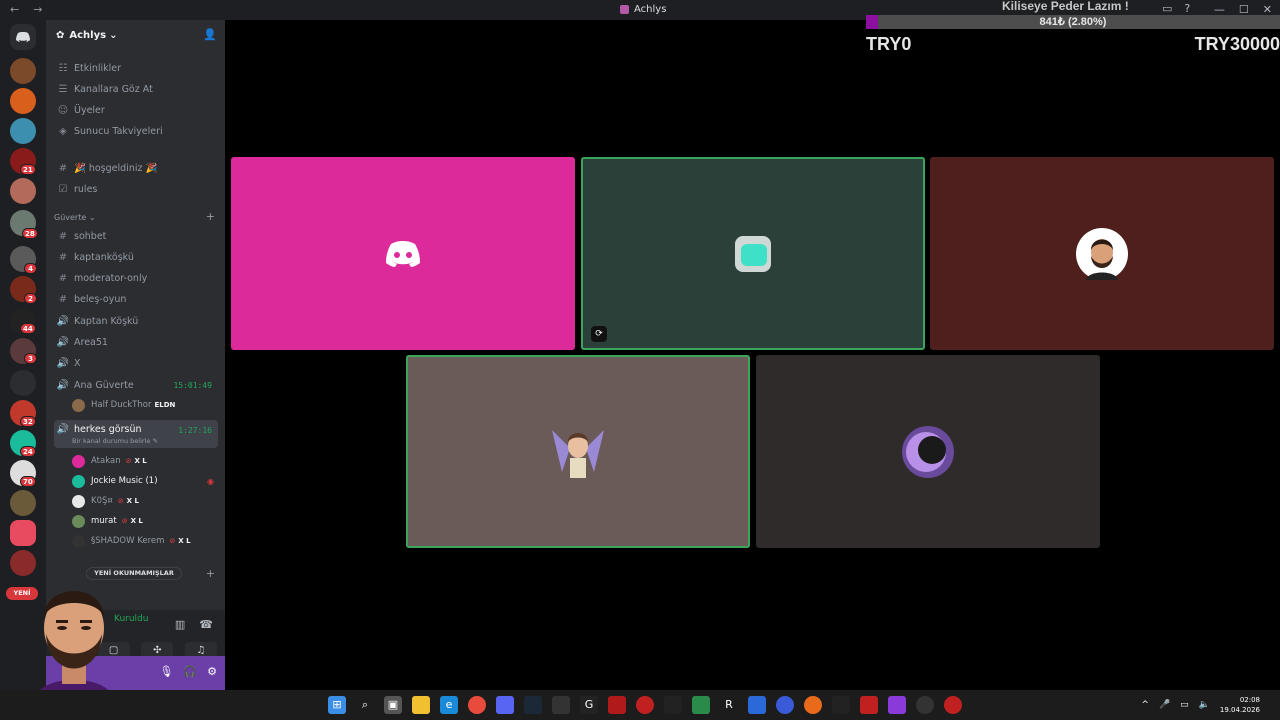  What do you see at coordinates (124, 481) in the screenshot?
I see `voice-user-name: Jockie Music (1)` at bounding box center [124, 481].